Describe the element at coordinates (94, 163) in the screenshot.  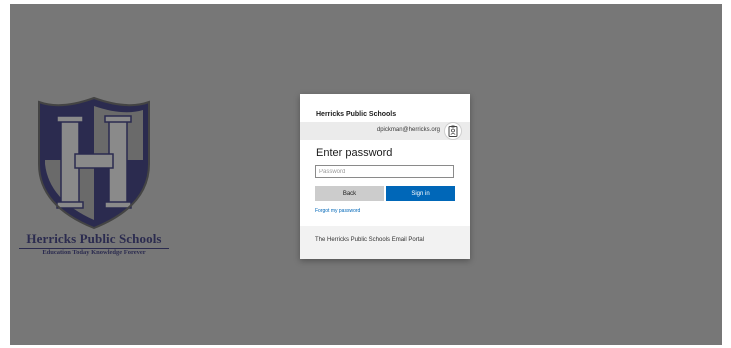
I see `shield-h-crest-icon` at that location.